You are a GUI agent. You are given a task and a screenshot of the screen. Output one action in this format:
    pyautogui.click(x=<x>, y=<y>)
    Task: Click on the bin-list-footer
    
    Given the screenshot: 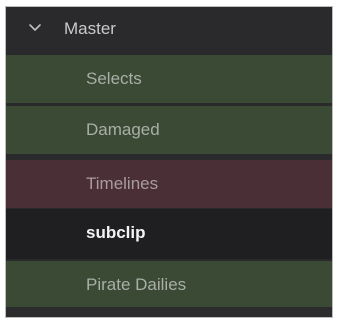 What is the action you would take?
    pyautogui.click(x=169, y=312)
    